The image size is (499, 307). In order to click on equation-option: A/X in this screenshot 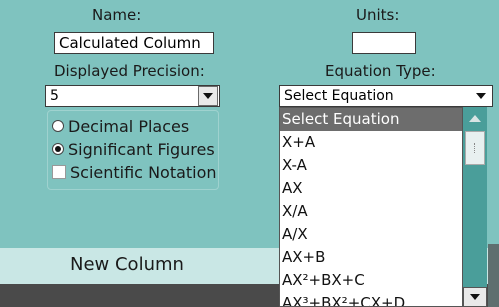, I will do `click(371, 234)`.